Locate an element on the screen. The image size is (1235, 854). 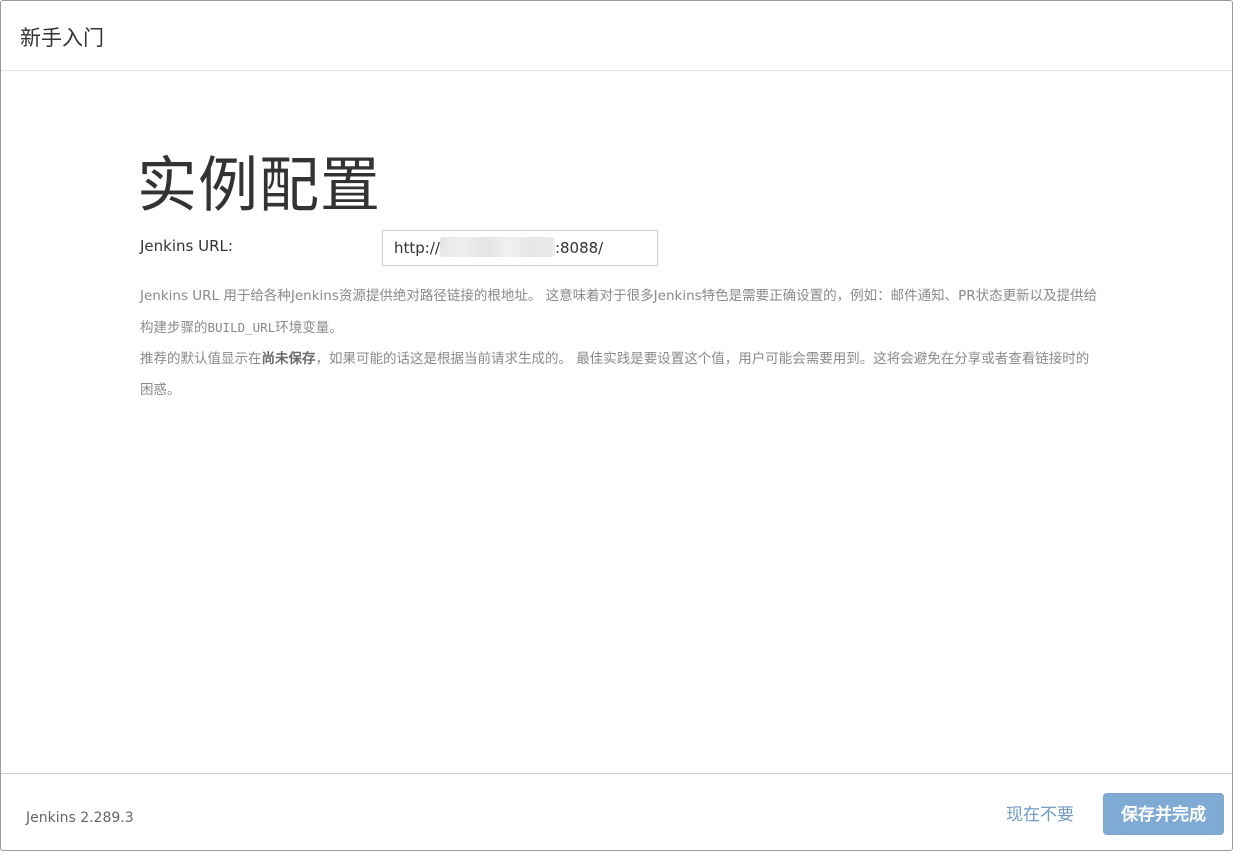
jenkins-url-label: Jenkins URL: is located at coordinates (186, 246).